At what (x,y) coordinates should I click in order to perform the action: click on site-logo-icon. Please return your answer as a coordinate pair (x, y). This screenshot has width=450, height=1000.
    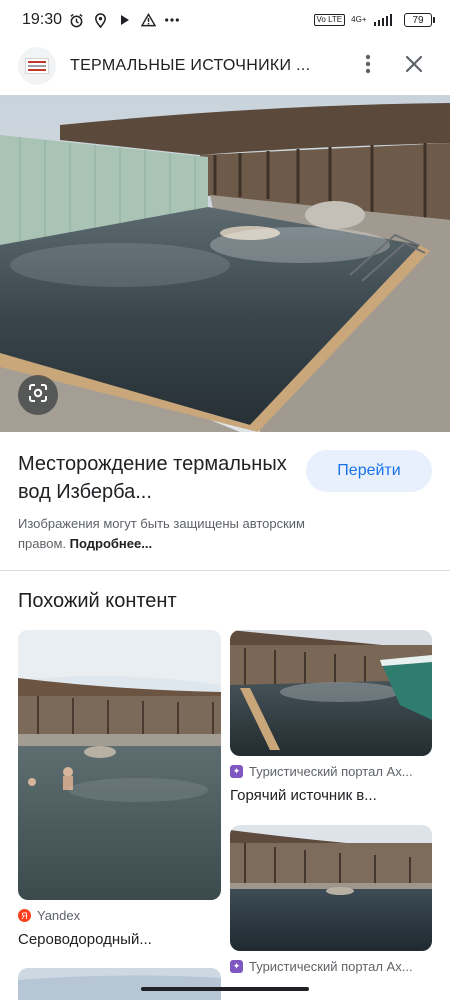
    Looking at the image, I should click on (37, 66).